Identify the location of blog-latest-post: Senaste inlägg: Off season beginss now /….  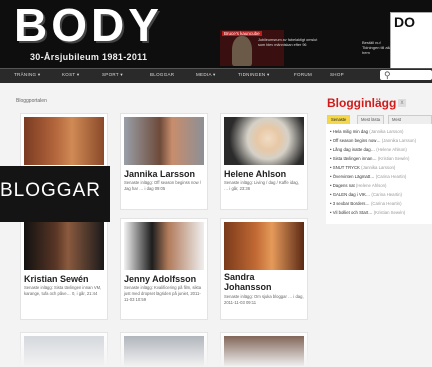
(162, 185).